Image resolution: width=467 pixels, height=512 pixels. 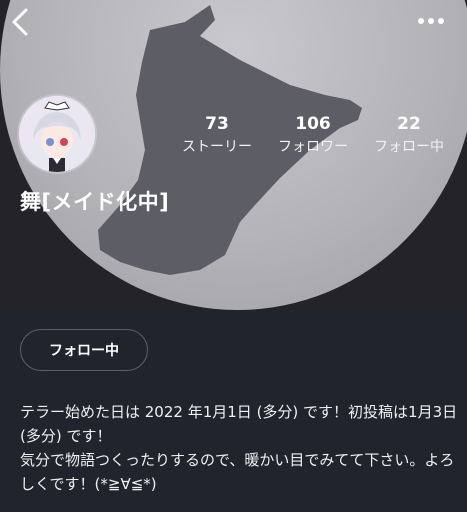 I want to click on back-chevron-icon, so click(x=20, y=22).